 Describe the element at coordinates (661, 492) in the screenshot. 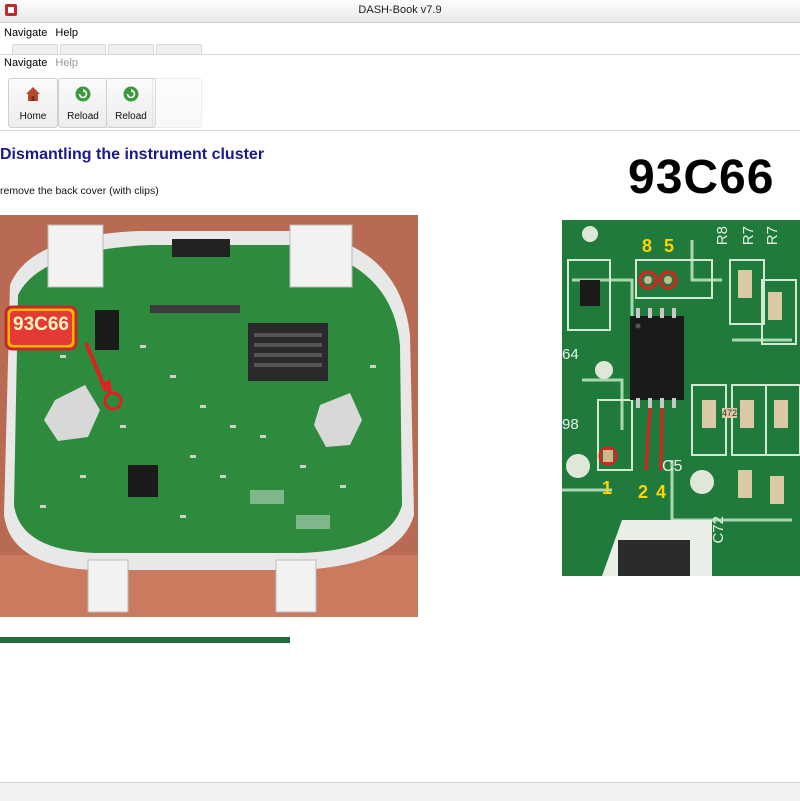

I see `pin-label-4: 4` at that location.